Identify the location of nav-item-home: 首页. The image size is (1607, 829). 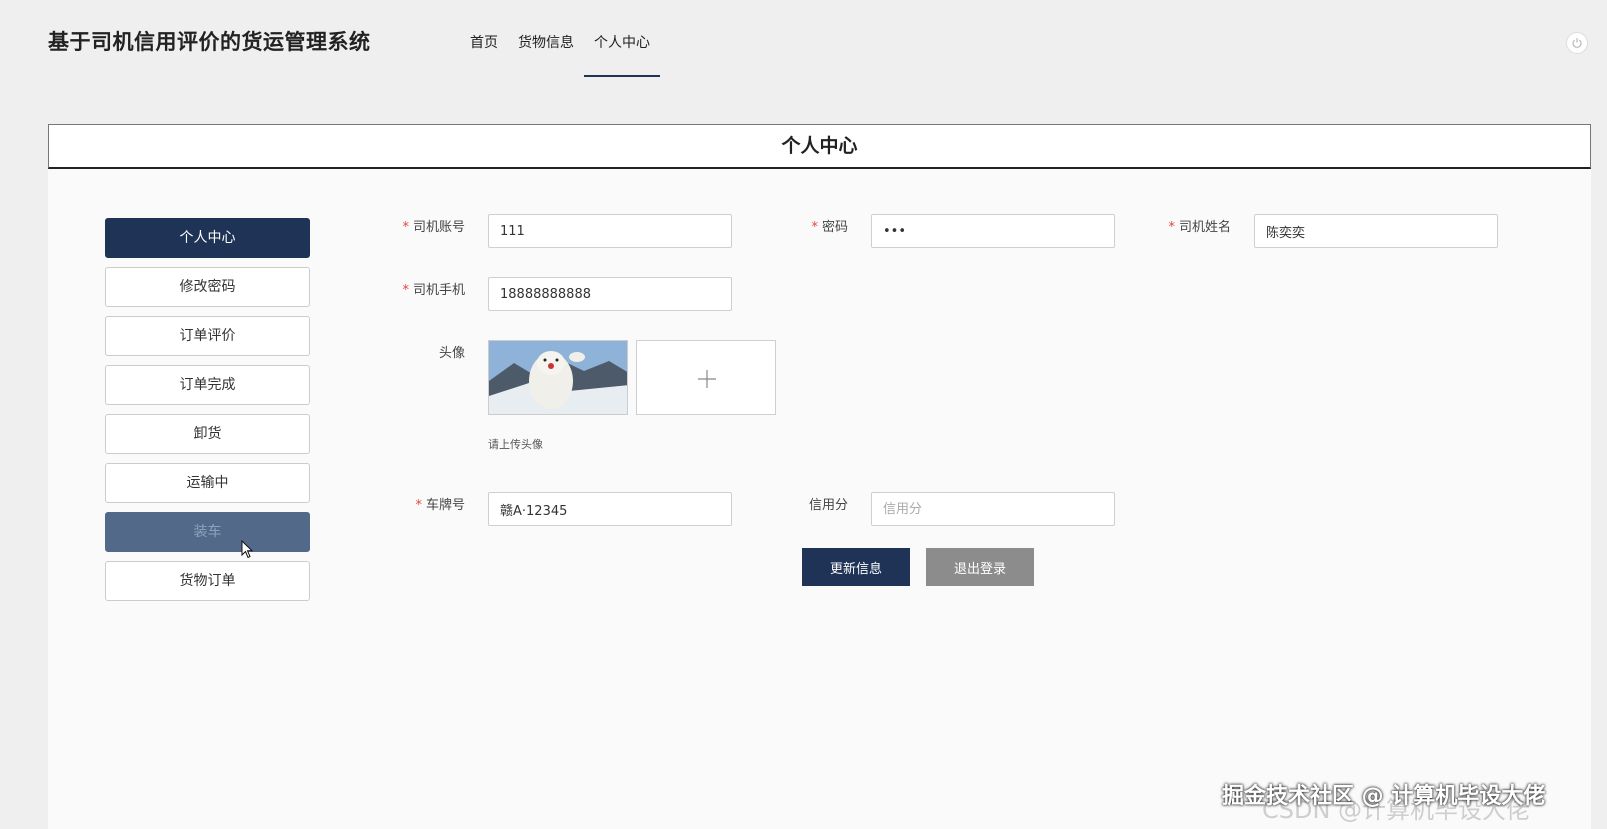
(484, 38).